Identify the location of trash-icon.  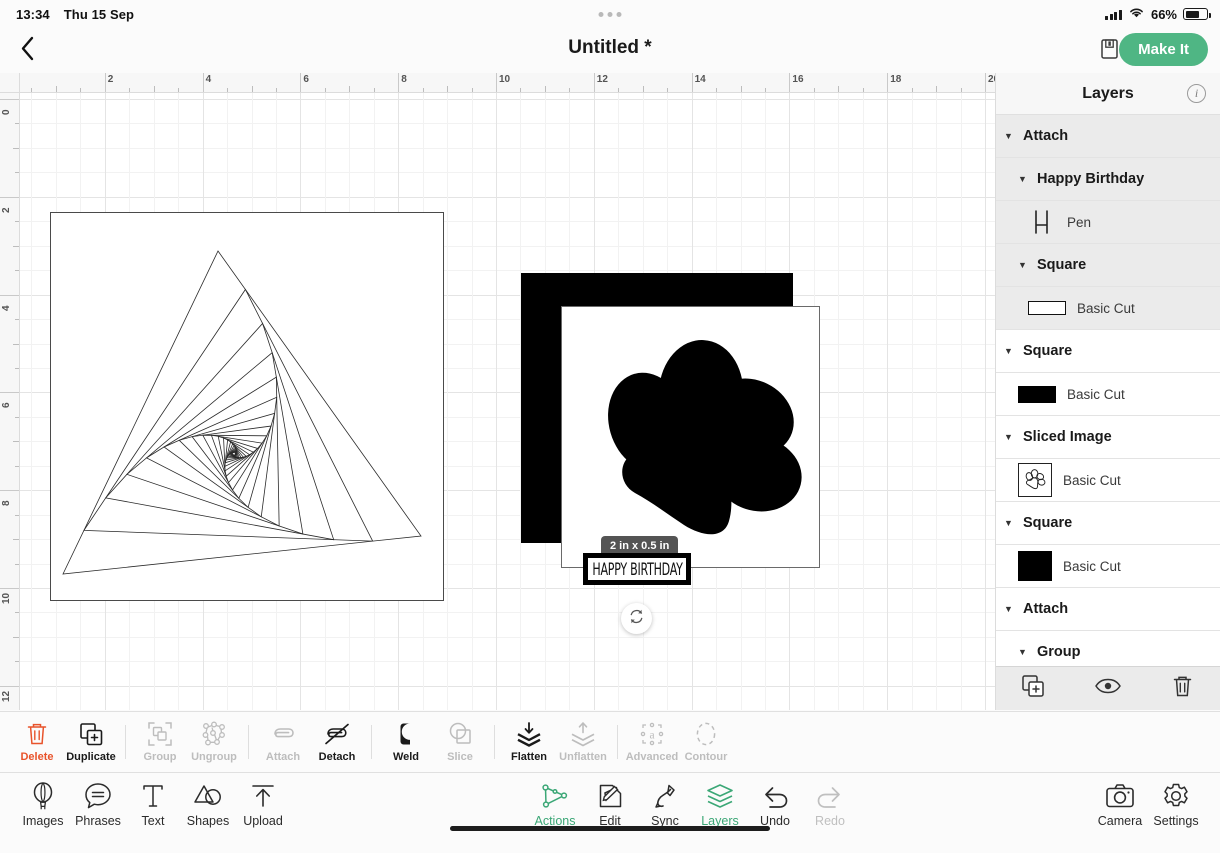
(1182, 689).